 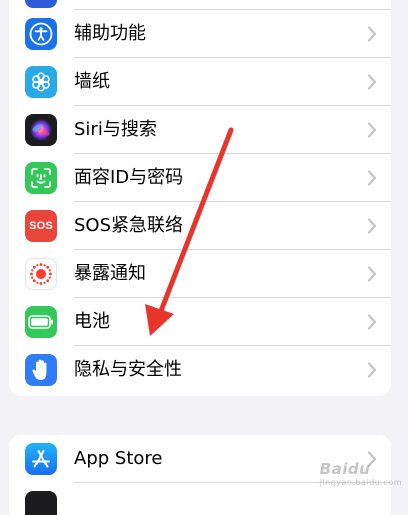 I want to click on privacy-hand-icon, so click(x=41, y=370).